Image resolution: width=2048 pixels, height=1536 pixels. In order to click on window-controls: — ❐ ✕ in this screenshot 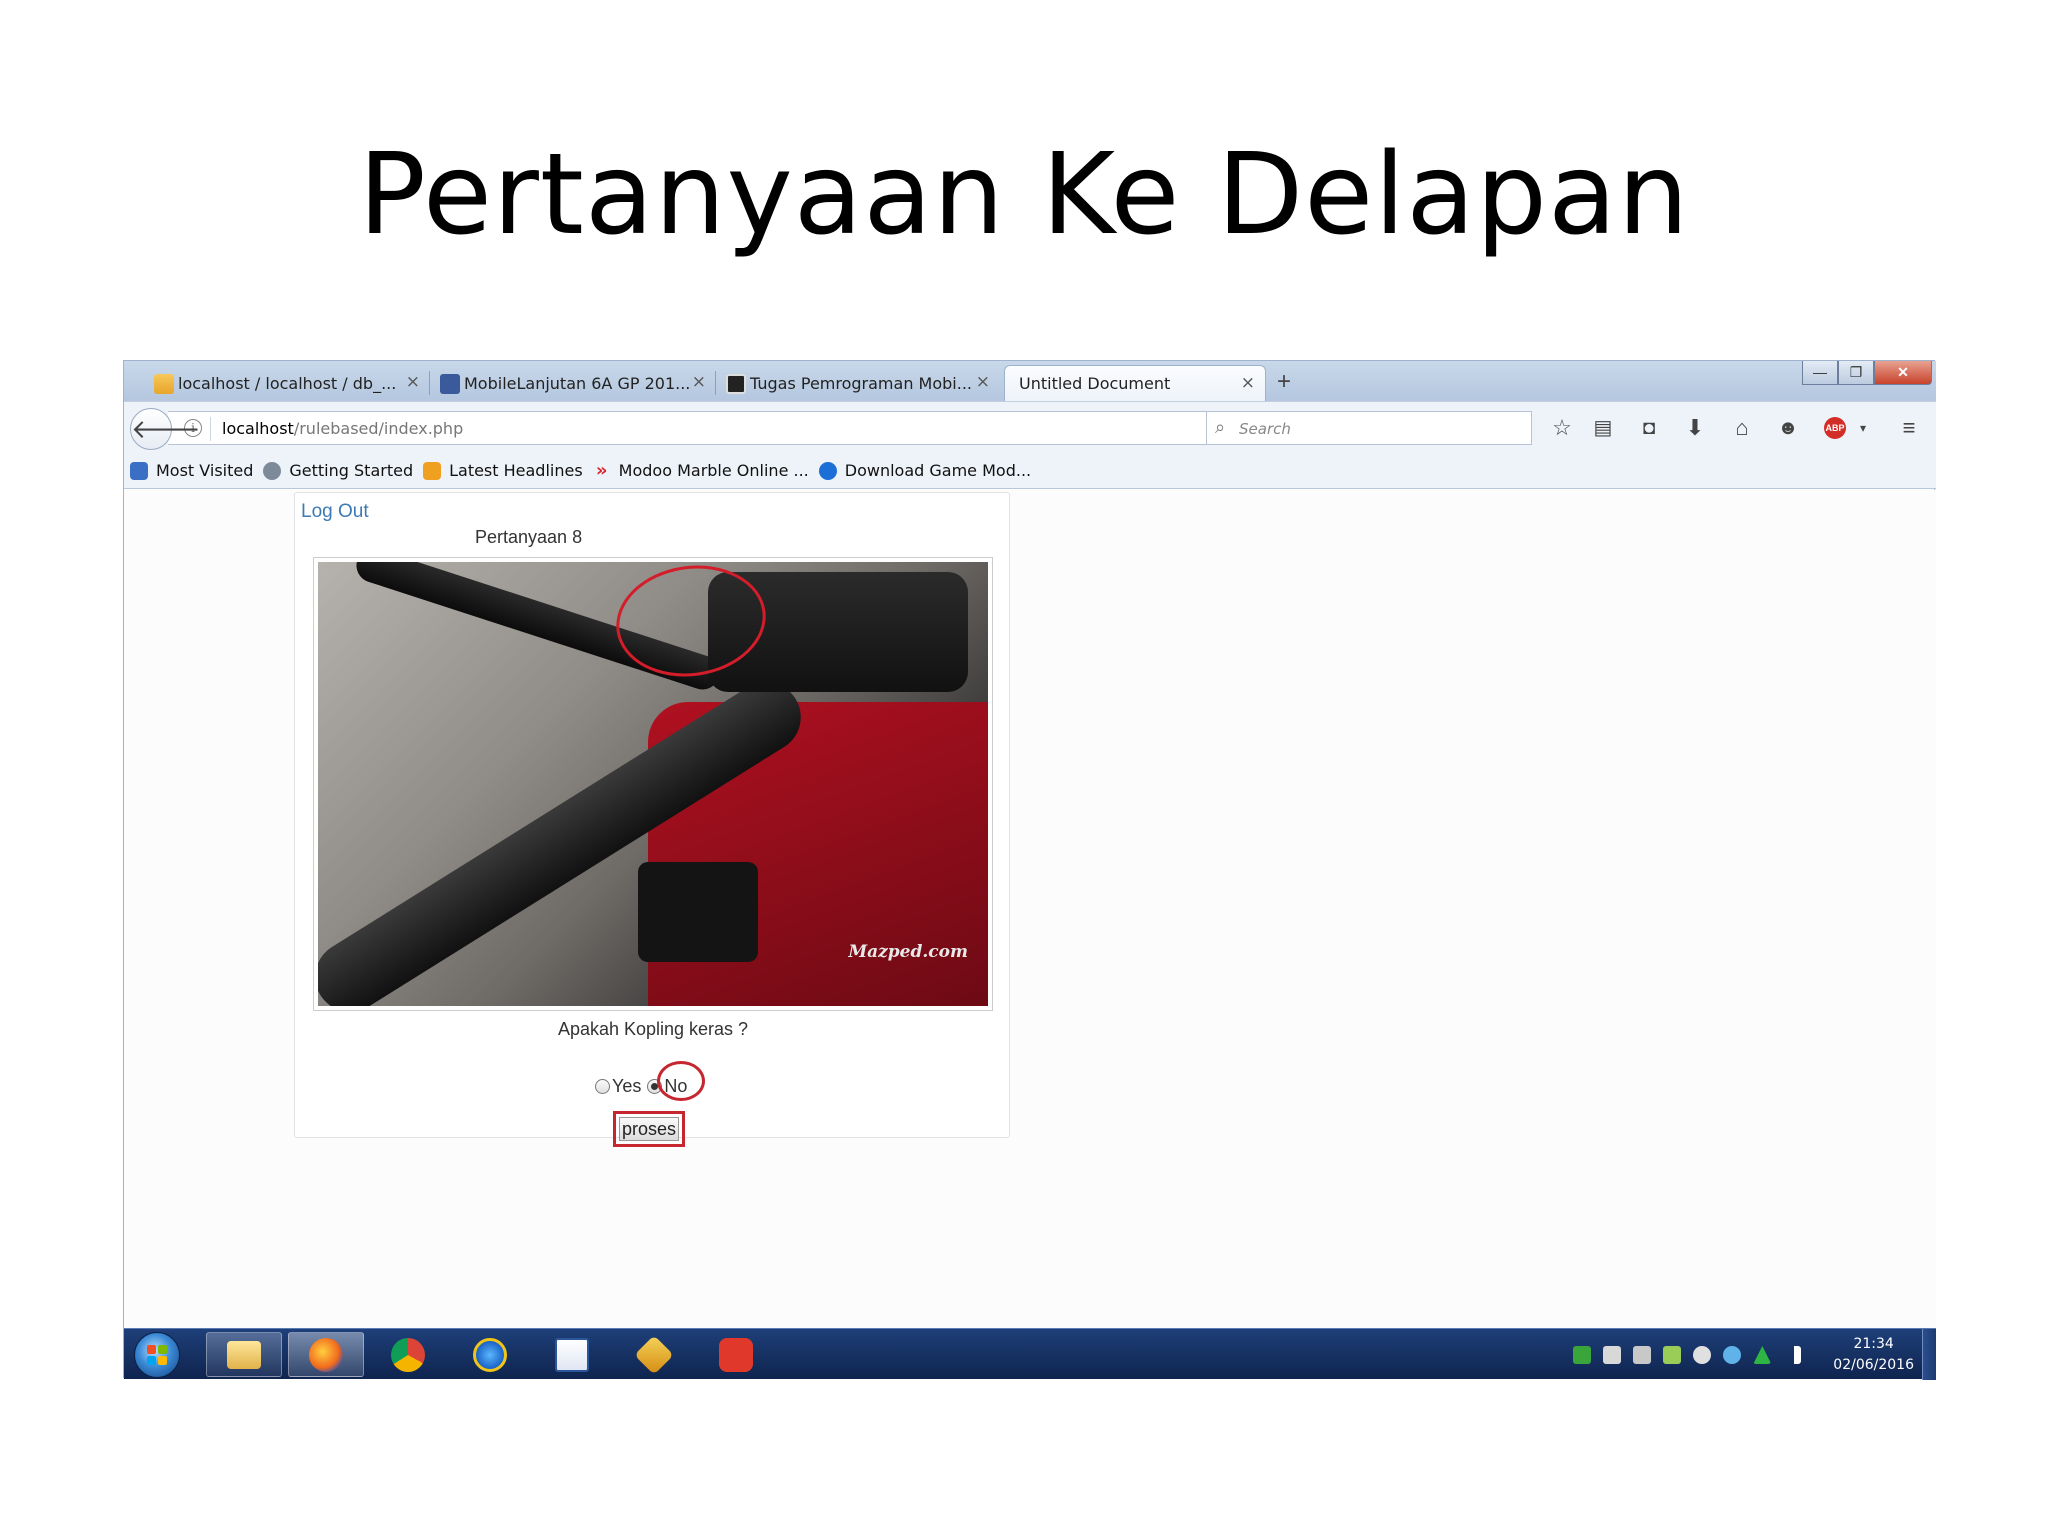, I will do `click(1867, 374)`.